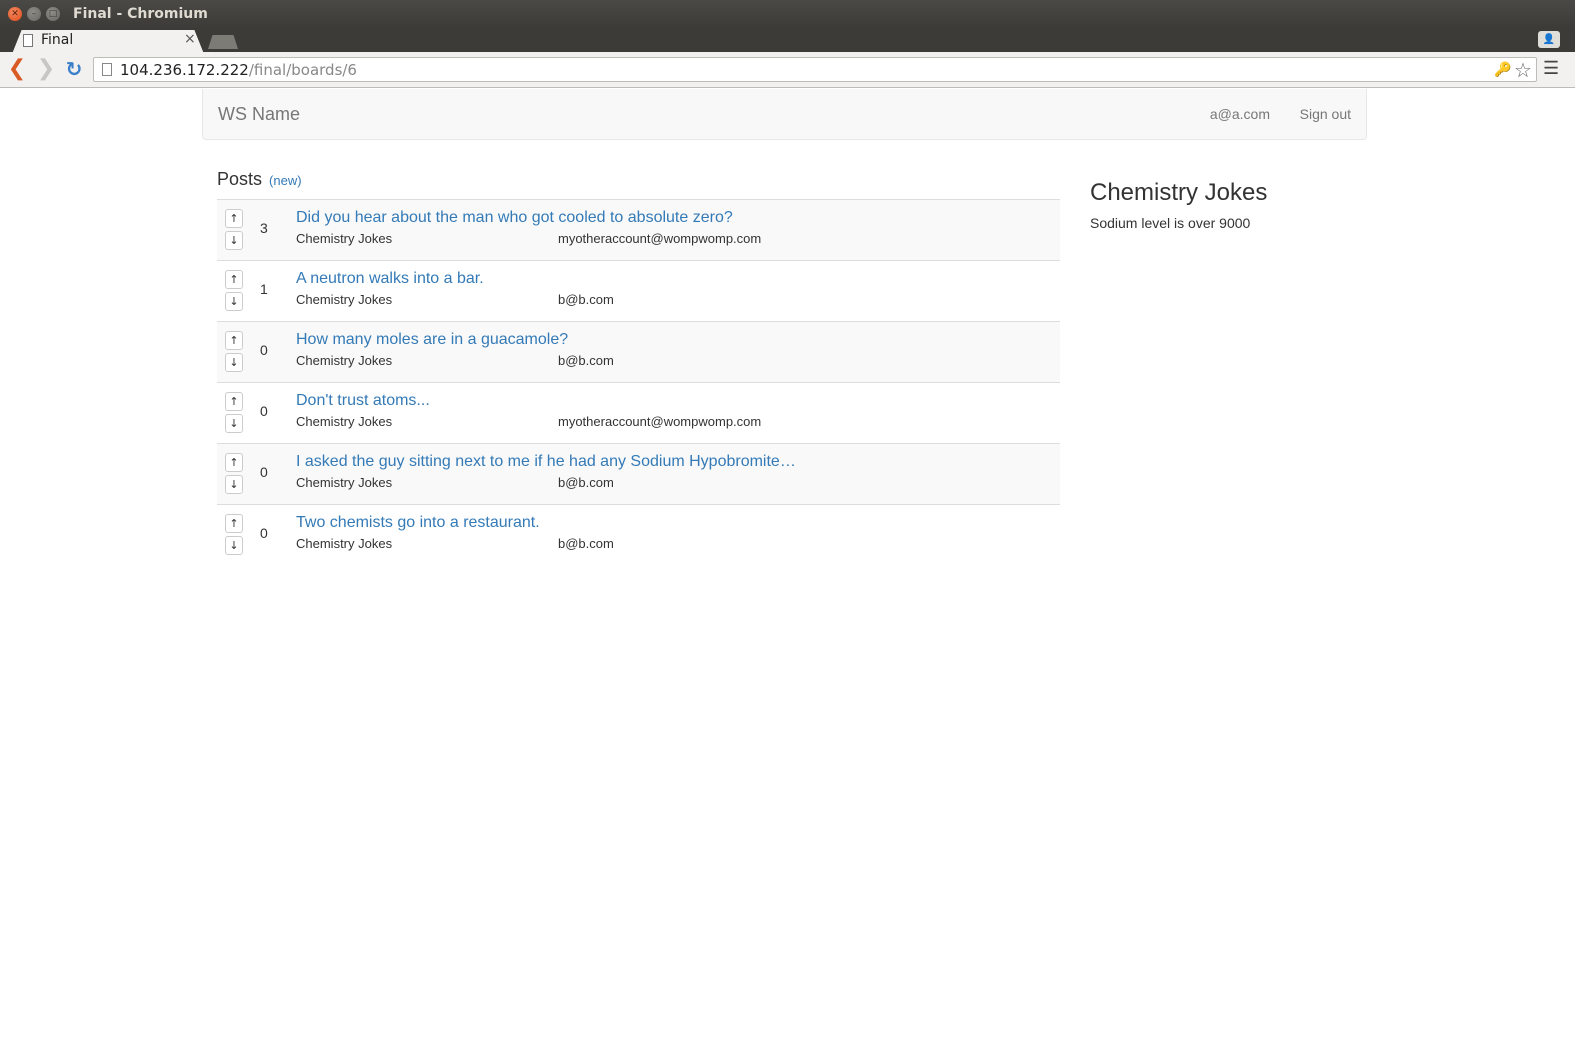 Image resolution: width=1575 pixels, height=1056 pixels. I want to click on tab-strip: Final × 👤, so click(787, 41).